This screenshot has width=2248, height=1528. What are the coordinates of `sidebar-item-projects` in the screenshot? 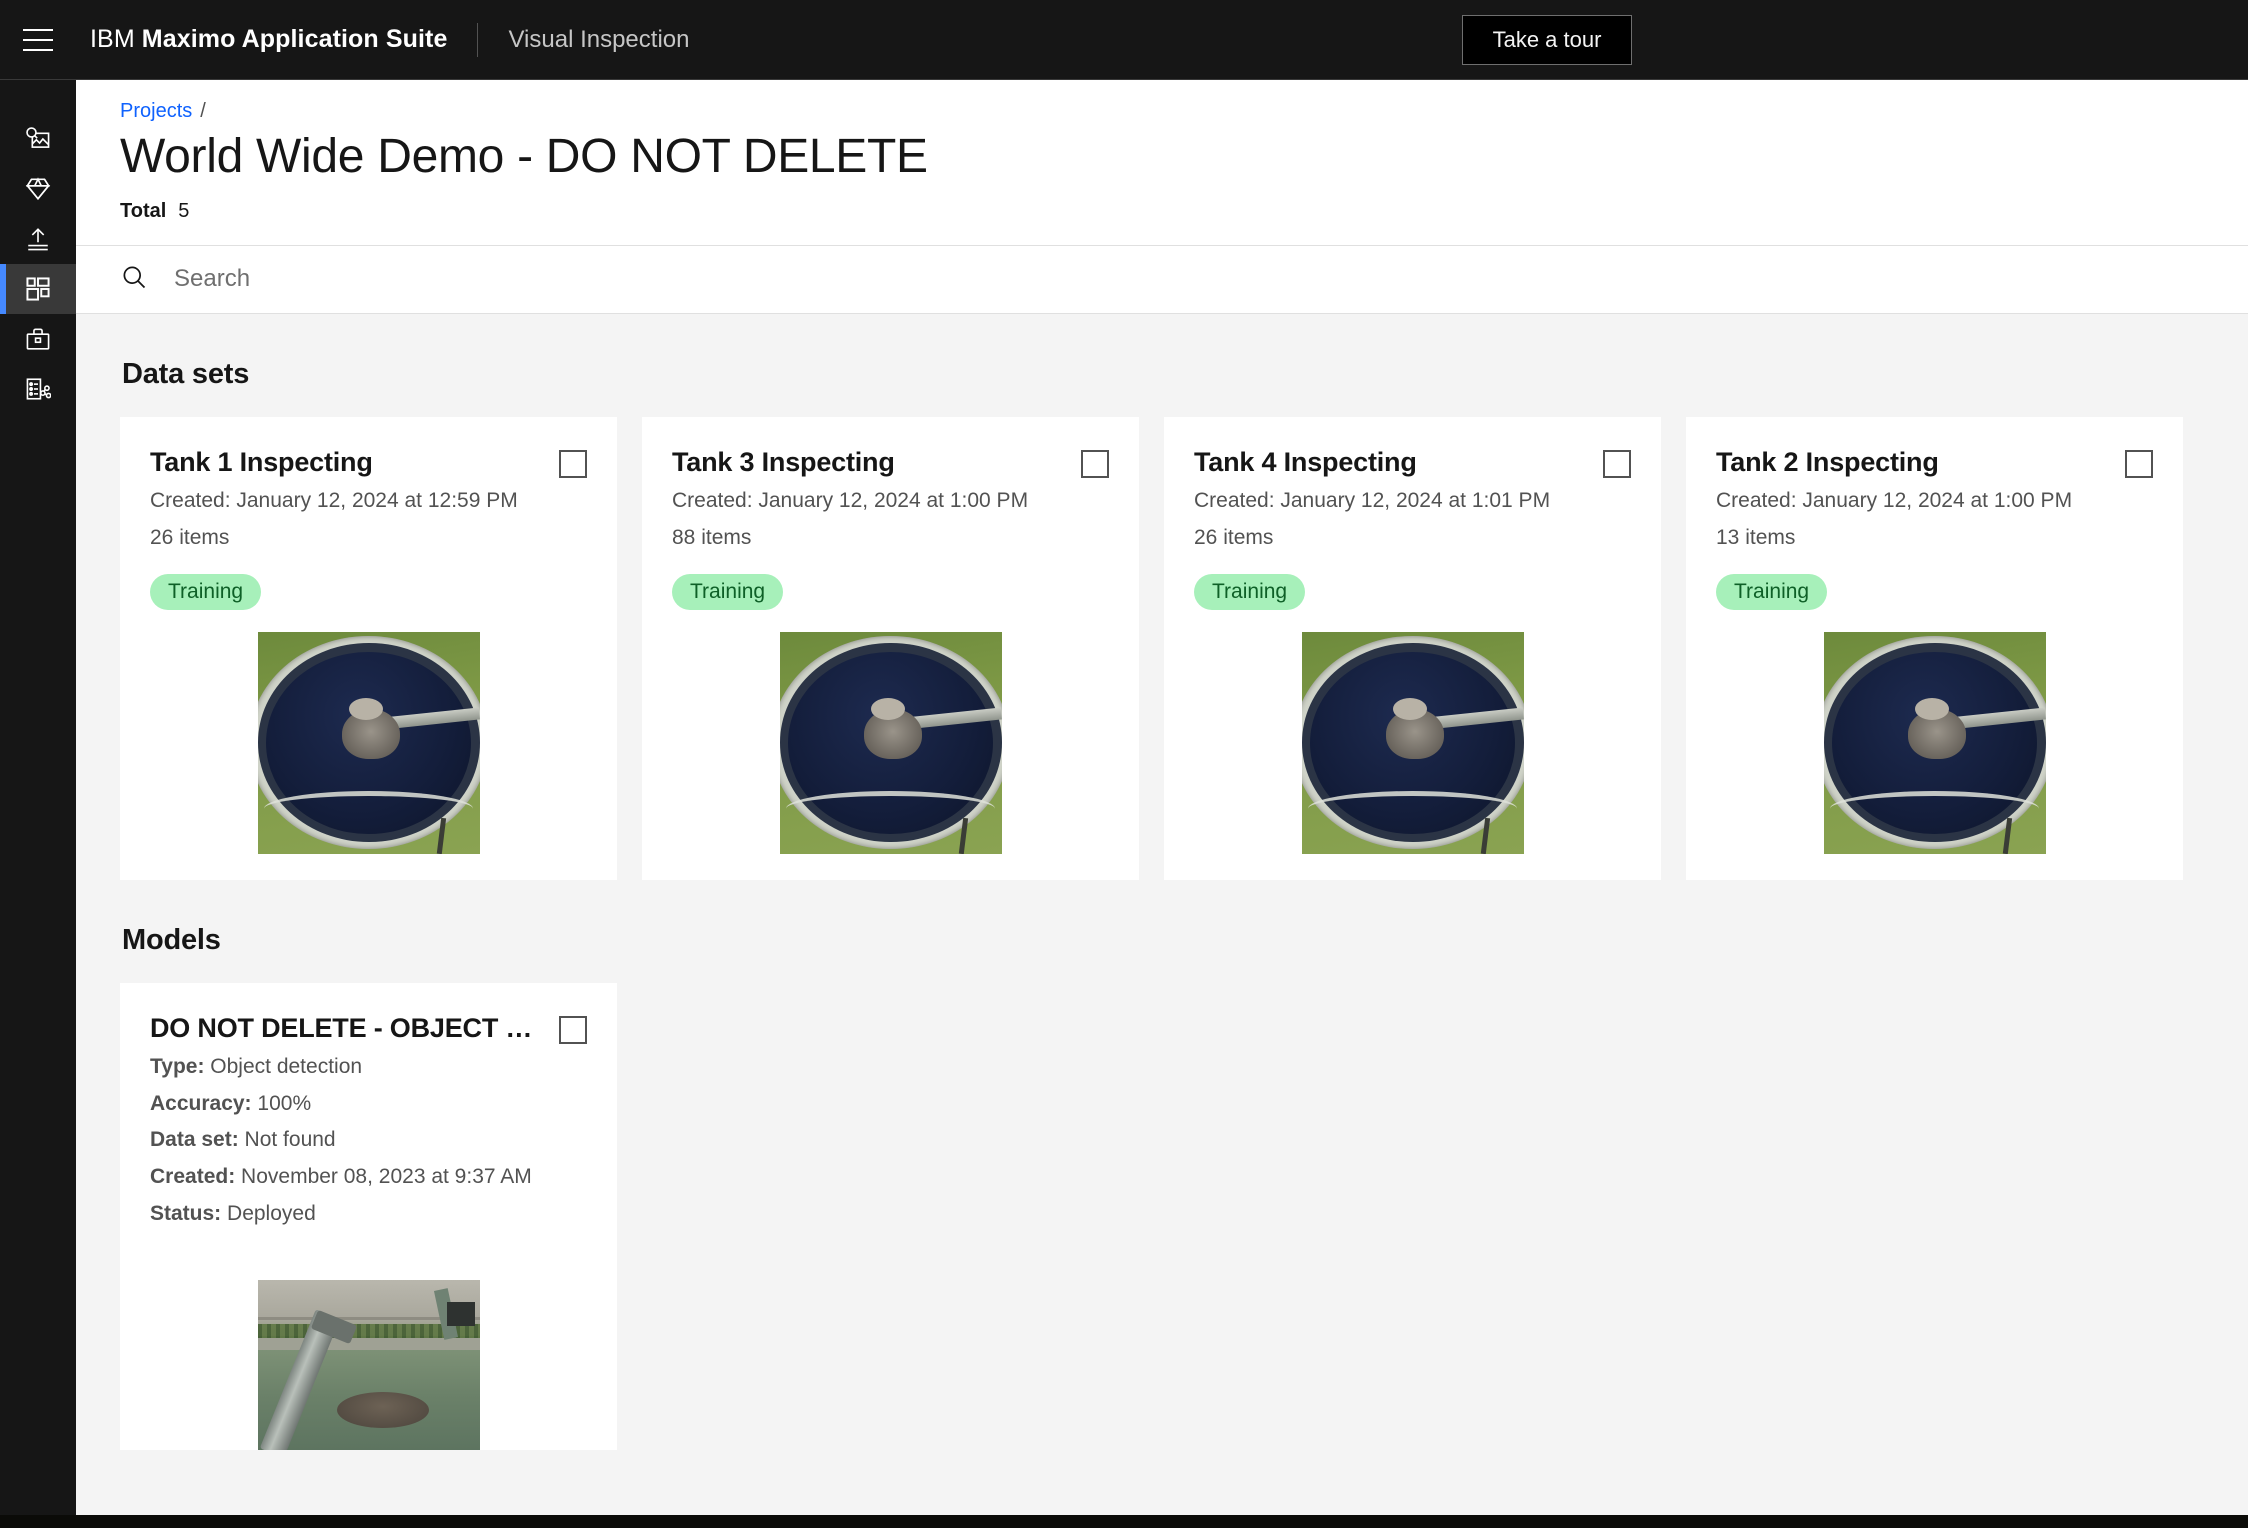 It's located at (38, 289).